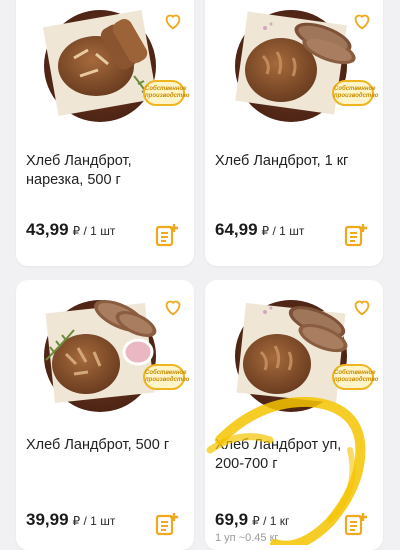  Describe the element at coordinates (271, 521) in the screenshot. I see `price-unit: ₽ / 1 кг` at that location.